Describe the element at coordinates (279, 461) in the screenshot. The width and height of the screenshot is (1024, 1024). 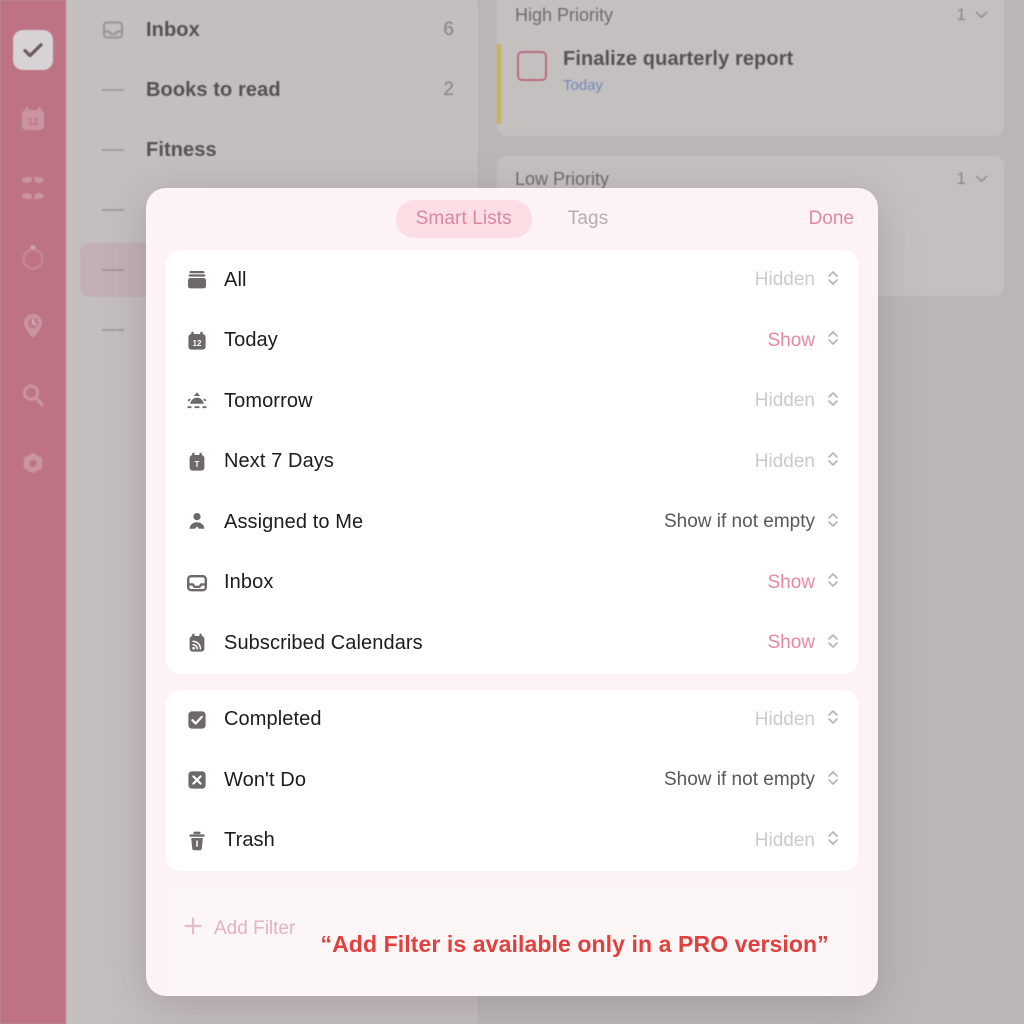
I see `option-label: Next 7 Days` at that location.